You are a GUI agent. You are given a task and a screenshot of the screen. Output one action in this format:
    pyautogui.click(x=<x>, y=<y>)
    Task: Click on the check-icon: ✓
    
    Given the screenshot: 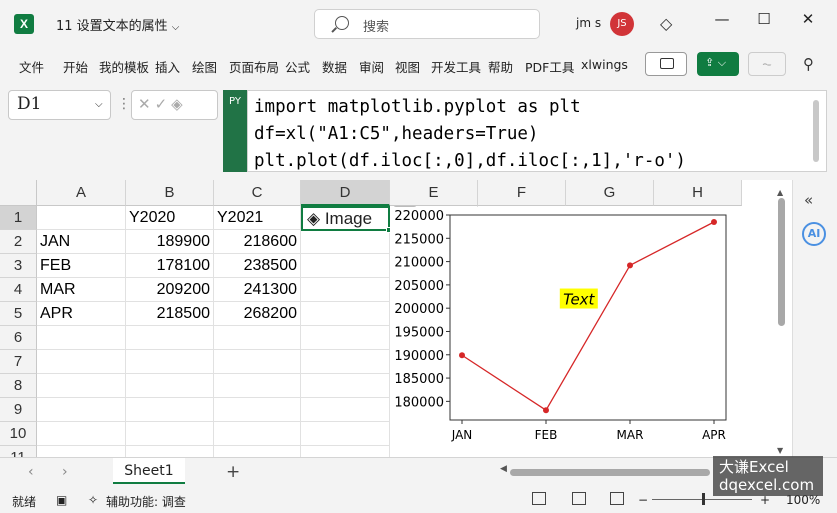 What is the action you would take?
    pyautogui.click(x=163, y=104)
    